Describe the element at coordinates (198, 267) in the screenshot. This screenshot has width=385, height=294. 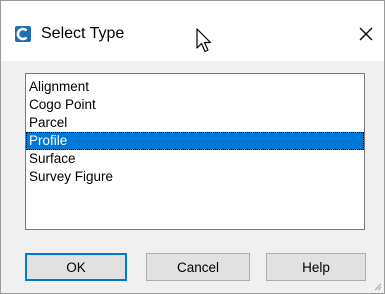
I see `cancel-button: Cancel` at that location.